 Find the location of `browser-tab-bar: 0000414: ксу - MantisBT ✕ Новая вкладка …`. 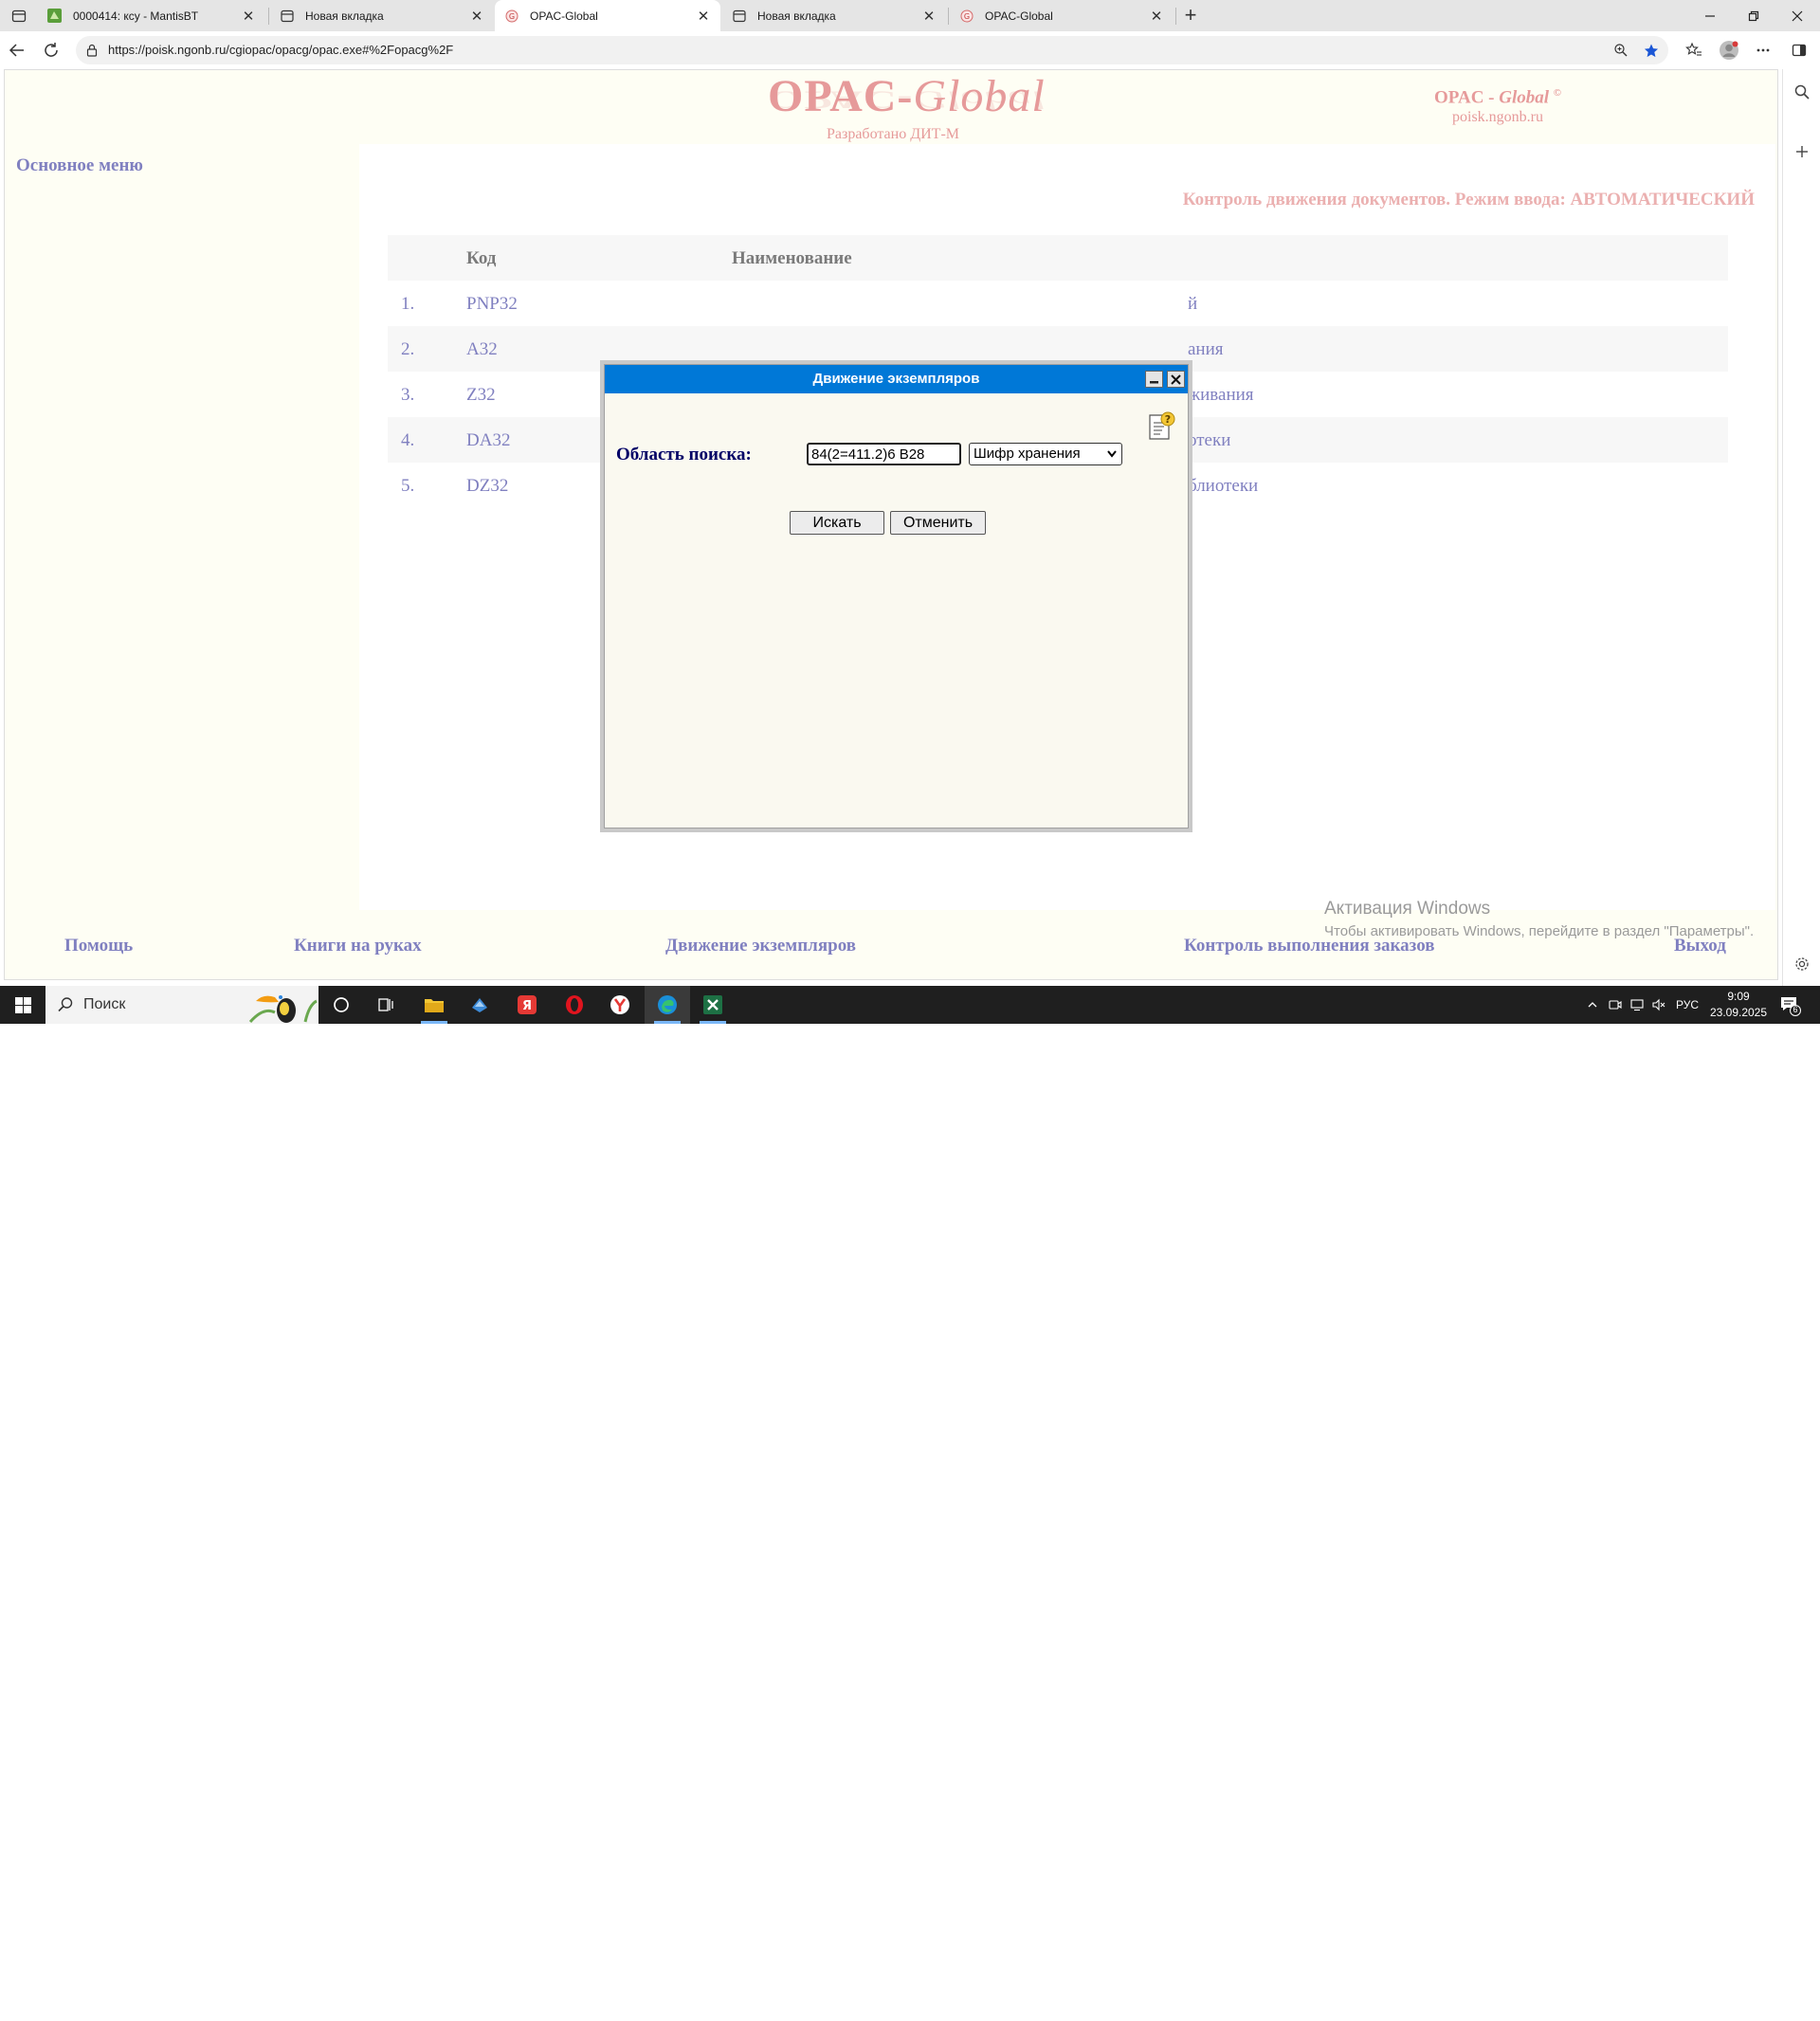

browser-tab-bar: 0000414: ксу - MantisBT ✕ Новая вкладка … is located at coordinates (910, 15).